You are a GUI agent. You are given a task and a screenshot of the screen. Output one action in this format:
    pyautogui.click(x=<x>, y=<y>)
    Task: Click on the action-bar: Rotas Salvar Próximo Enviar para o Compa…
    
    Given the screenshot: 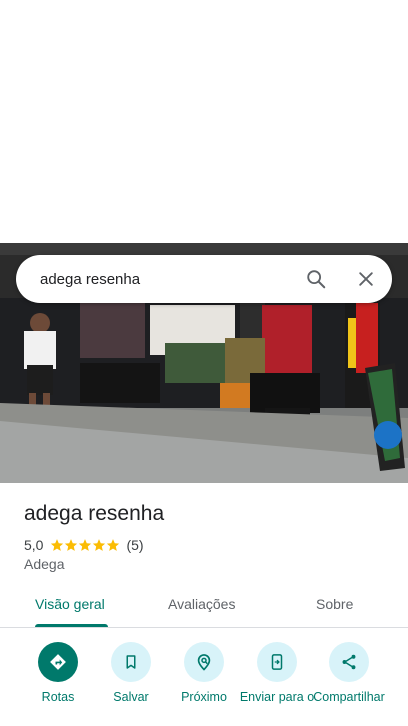 What is the action you would take?
    pyautogui.click(x=204, y=684)
    